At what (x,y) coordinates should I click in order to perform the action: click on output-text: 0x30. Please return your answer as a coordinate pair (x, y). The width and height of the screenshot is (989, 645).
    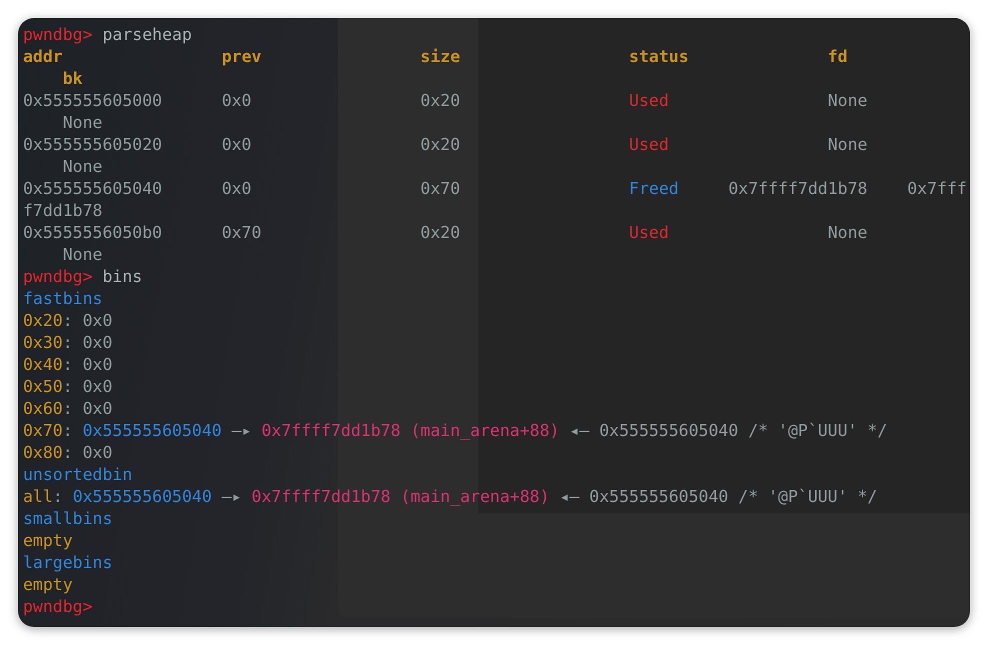
    Looking at the image, I should click on (43, 342).